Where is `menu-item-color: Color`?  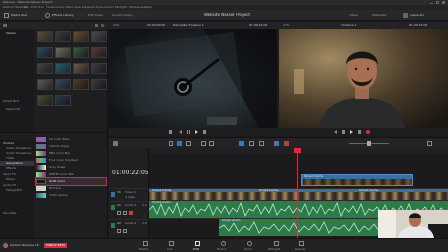
menu-item-color: Color is located at coordinates (110, 7).